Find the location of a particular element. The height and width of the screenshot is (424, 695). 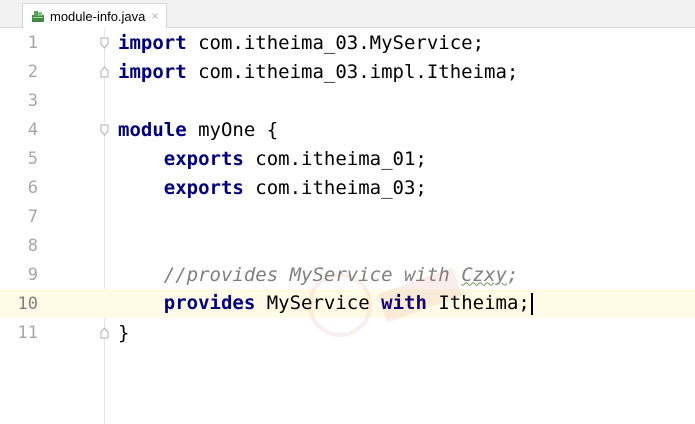

code-line: 5 exports com.itheima_01; is located at coordinates (347, 158).